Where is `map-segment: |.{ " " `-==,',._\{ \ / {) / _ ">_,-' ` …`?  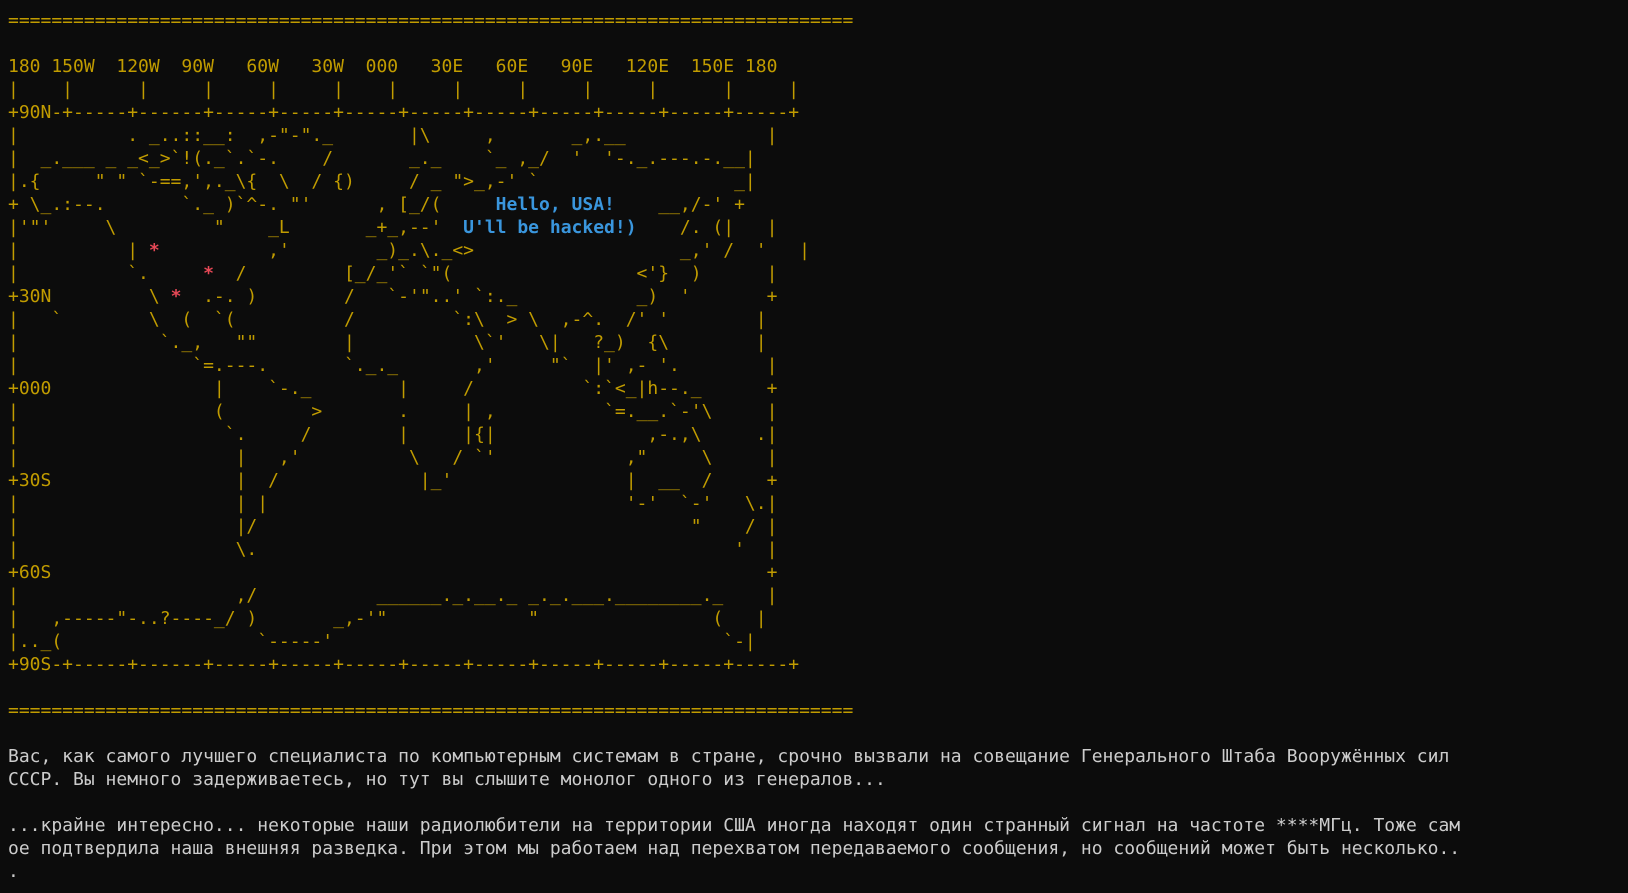 map-segment: |.{ " " `-==,',._\{ \ / {) / _ ">_,-' ` … is located at coordinates (382, 181).